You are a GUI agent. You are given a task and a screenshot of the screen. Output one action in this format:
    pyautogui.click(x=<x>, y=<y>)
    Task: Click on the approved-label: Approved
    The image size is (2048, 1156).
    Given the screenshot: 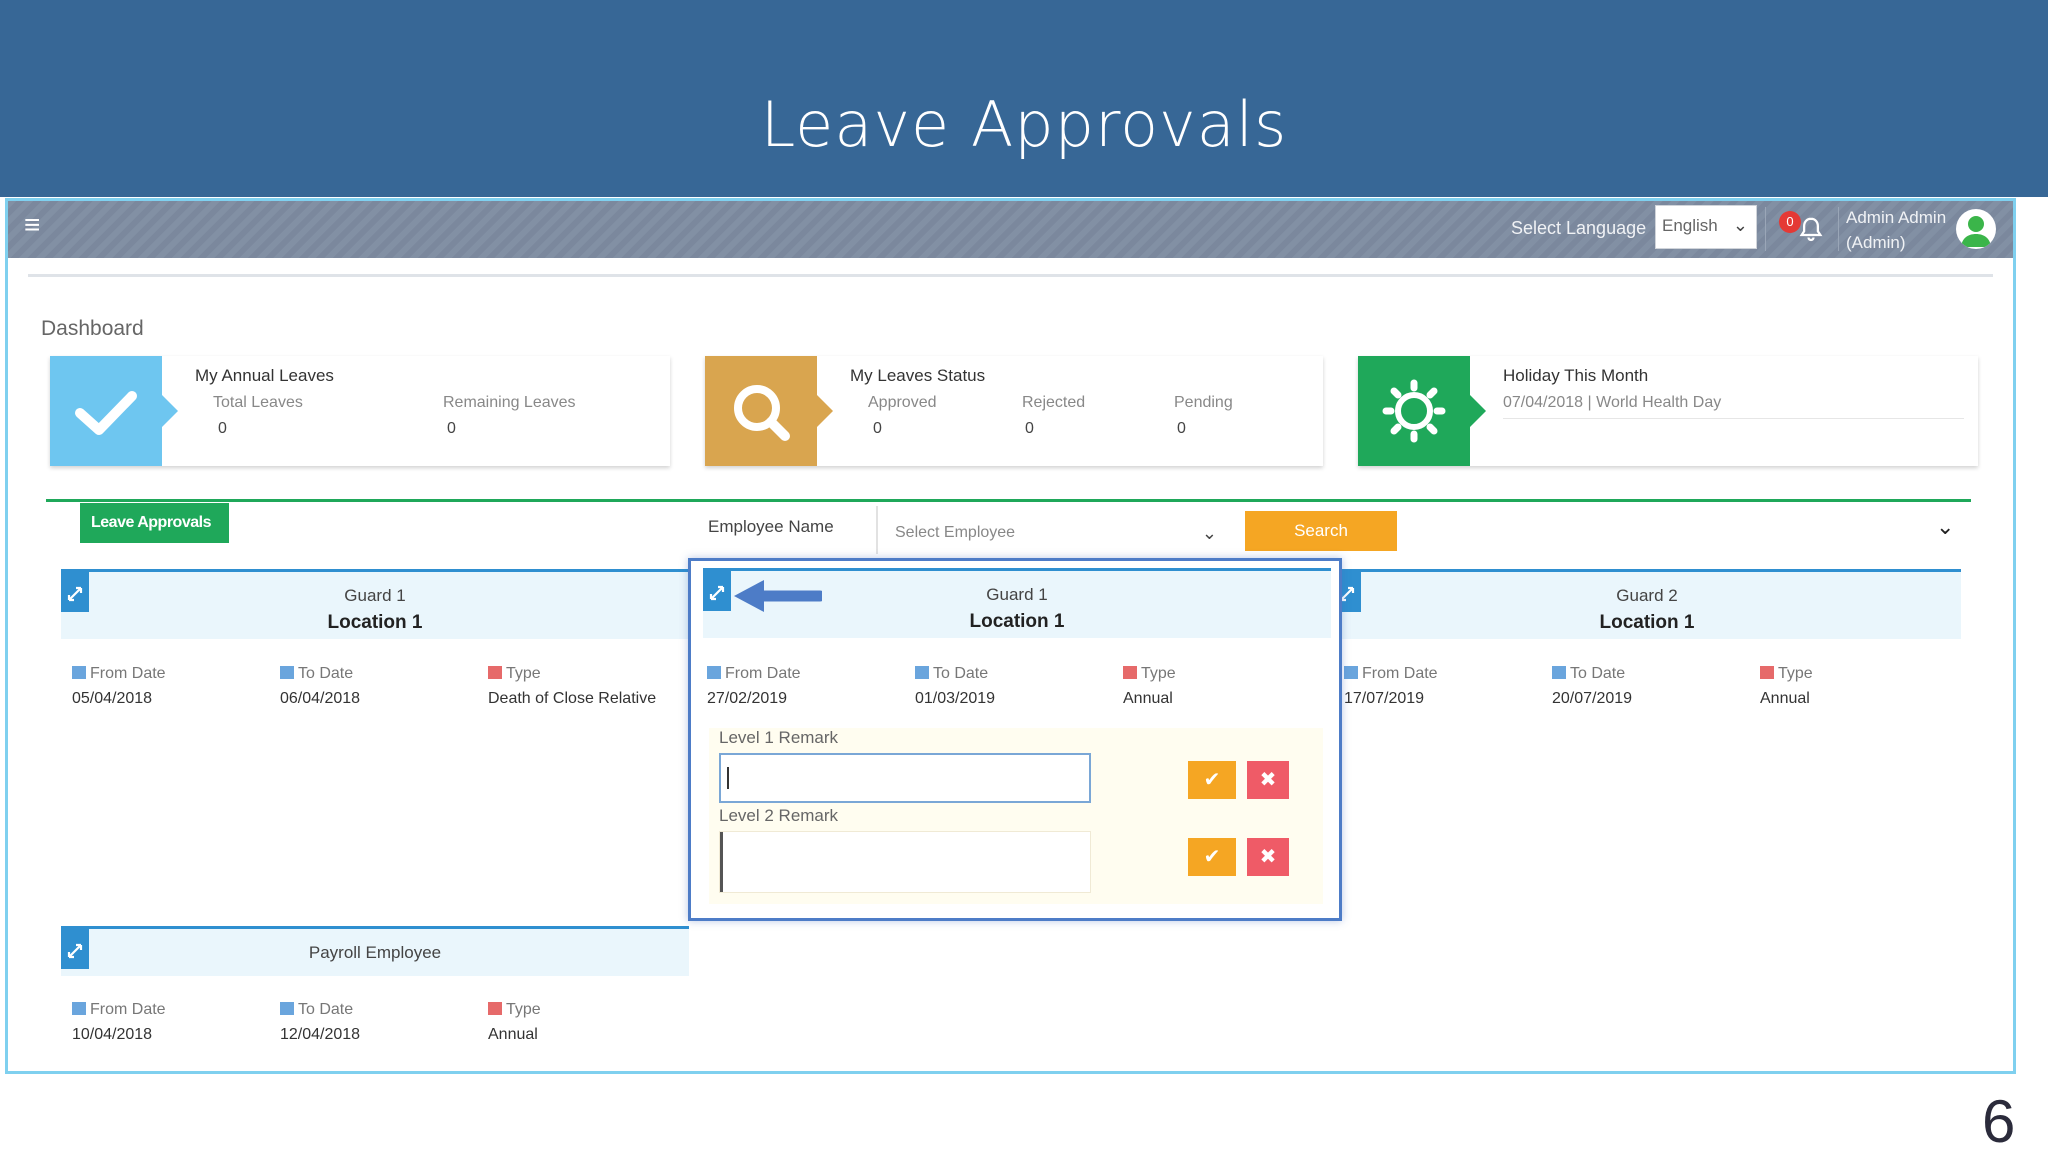 What is the action you would take?
    pyautogui.click(x=902, y=402)
    